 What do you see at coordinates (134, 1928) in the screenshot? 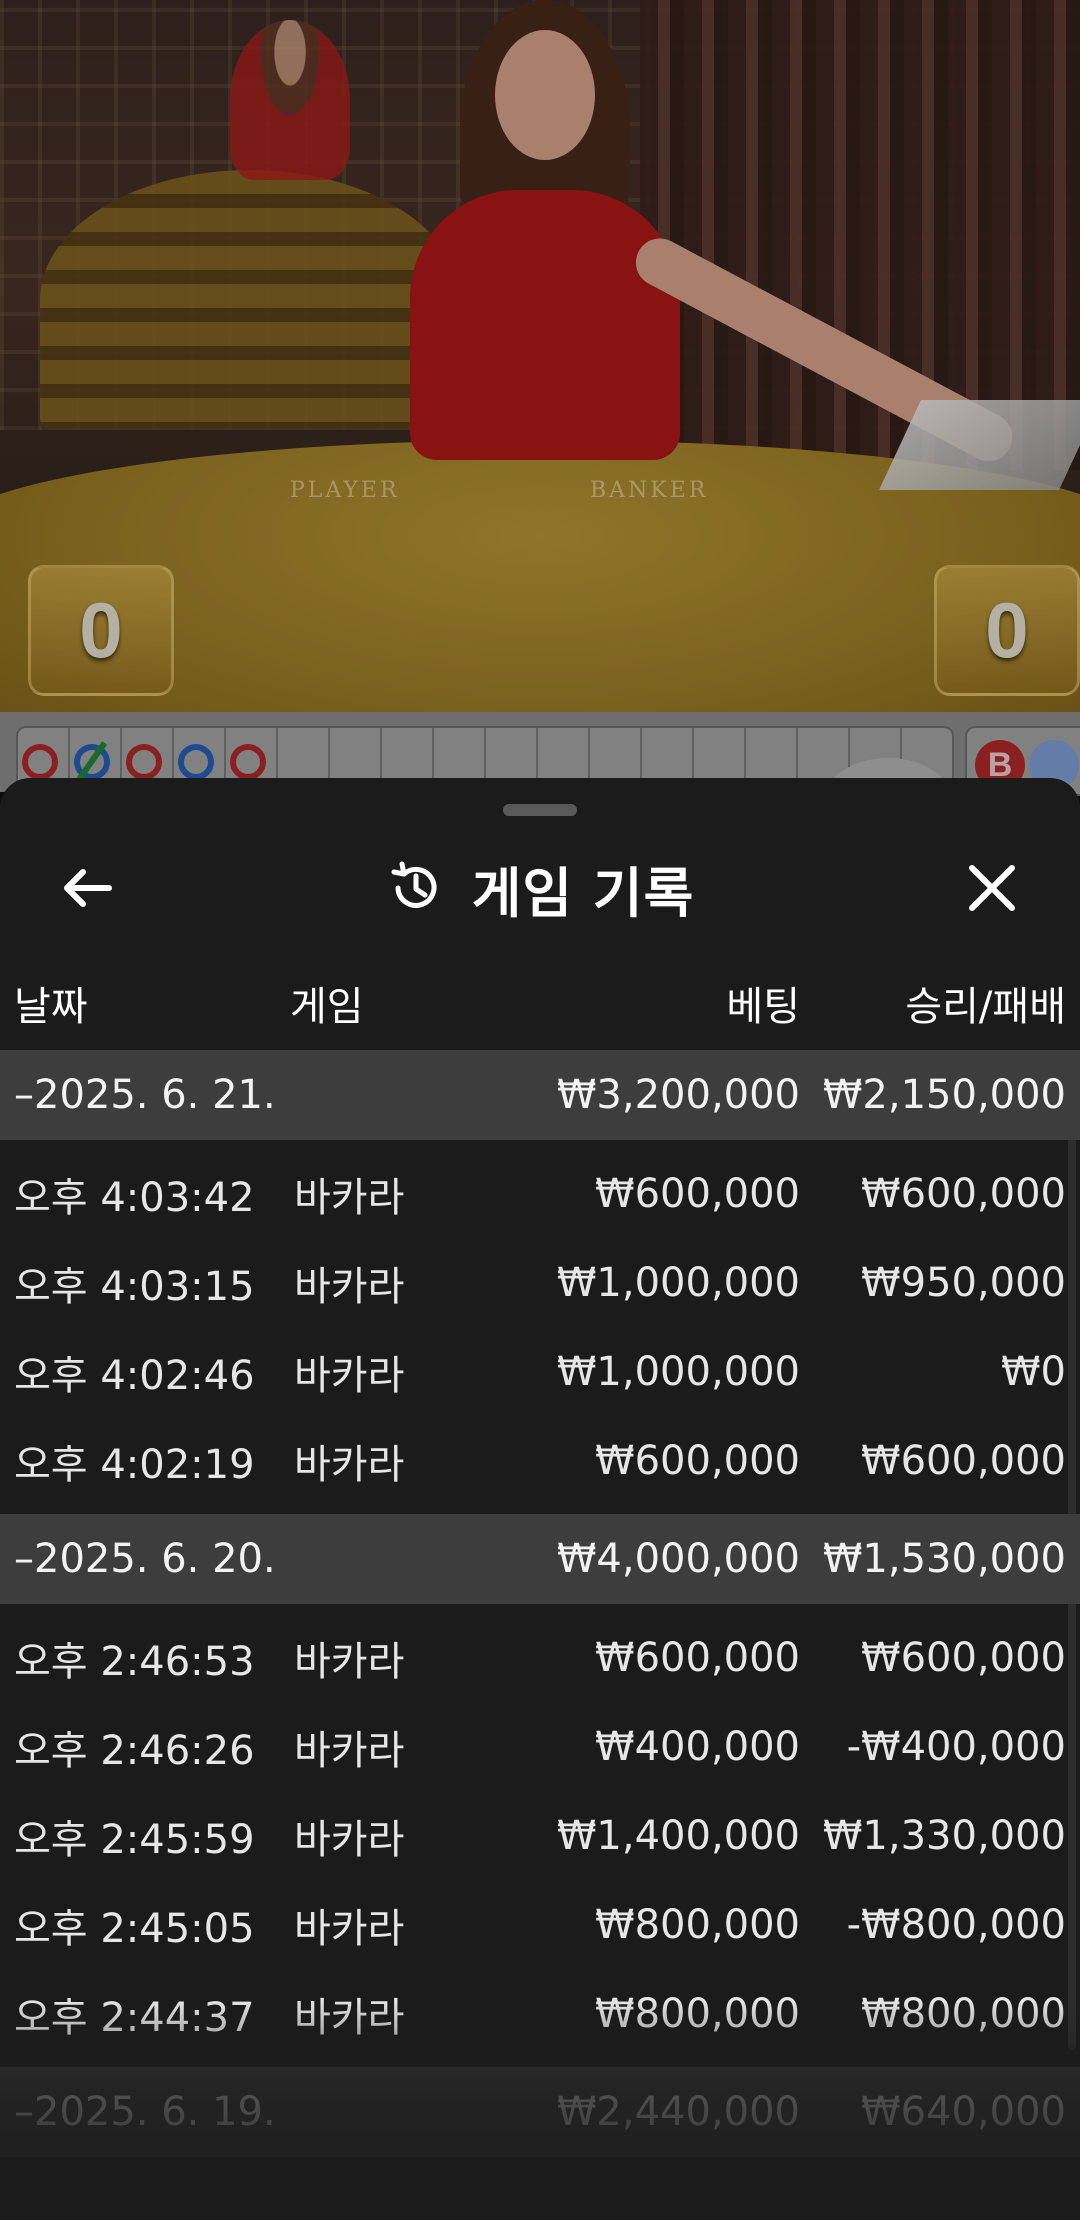
I see `row-time: 오후 2:45:05` at bounding box center [134, 1928].